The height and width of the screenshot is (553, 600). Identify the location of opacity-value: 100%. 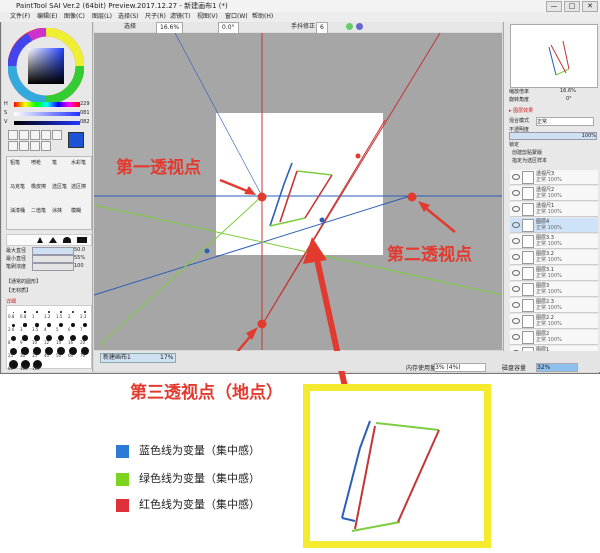
(588, 136).